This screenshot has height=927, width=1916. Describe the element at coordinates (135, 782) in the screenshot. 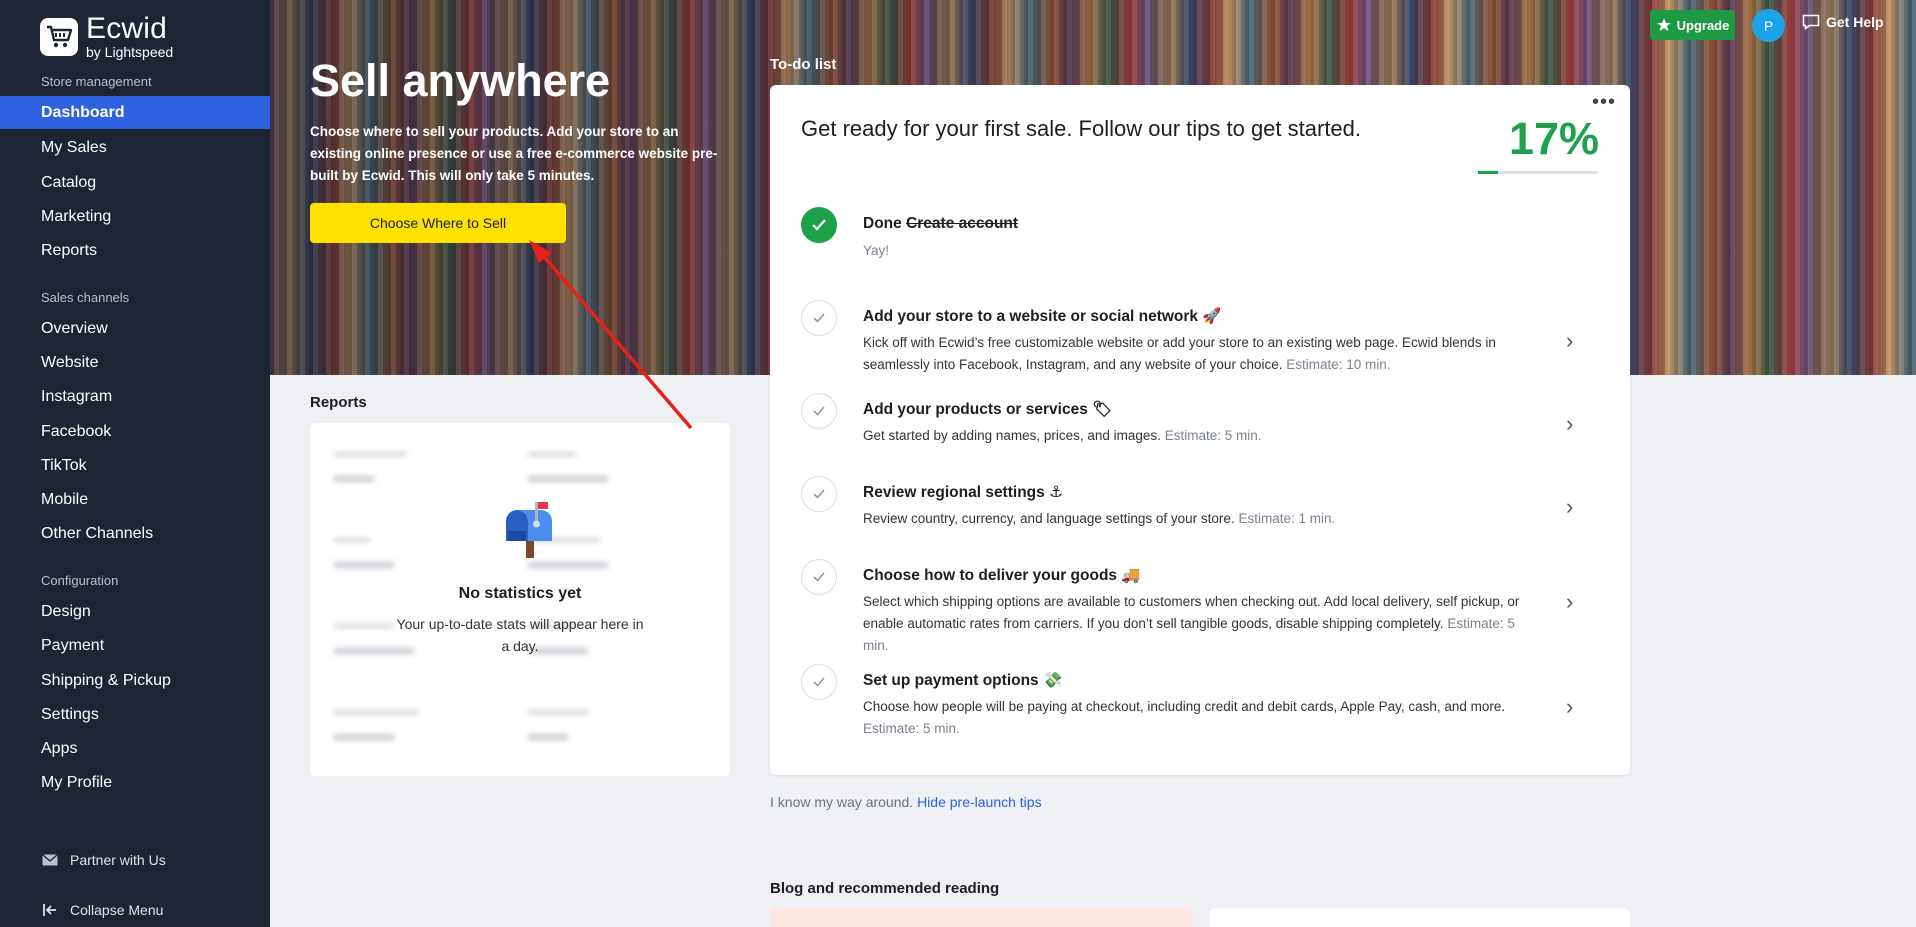

I see `sidebar-item-my-profile: My Profile` at that location.